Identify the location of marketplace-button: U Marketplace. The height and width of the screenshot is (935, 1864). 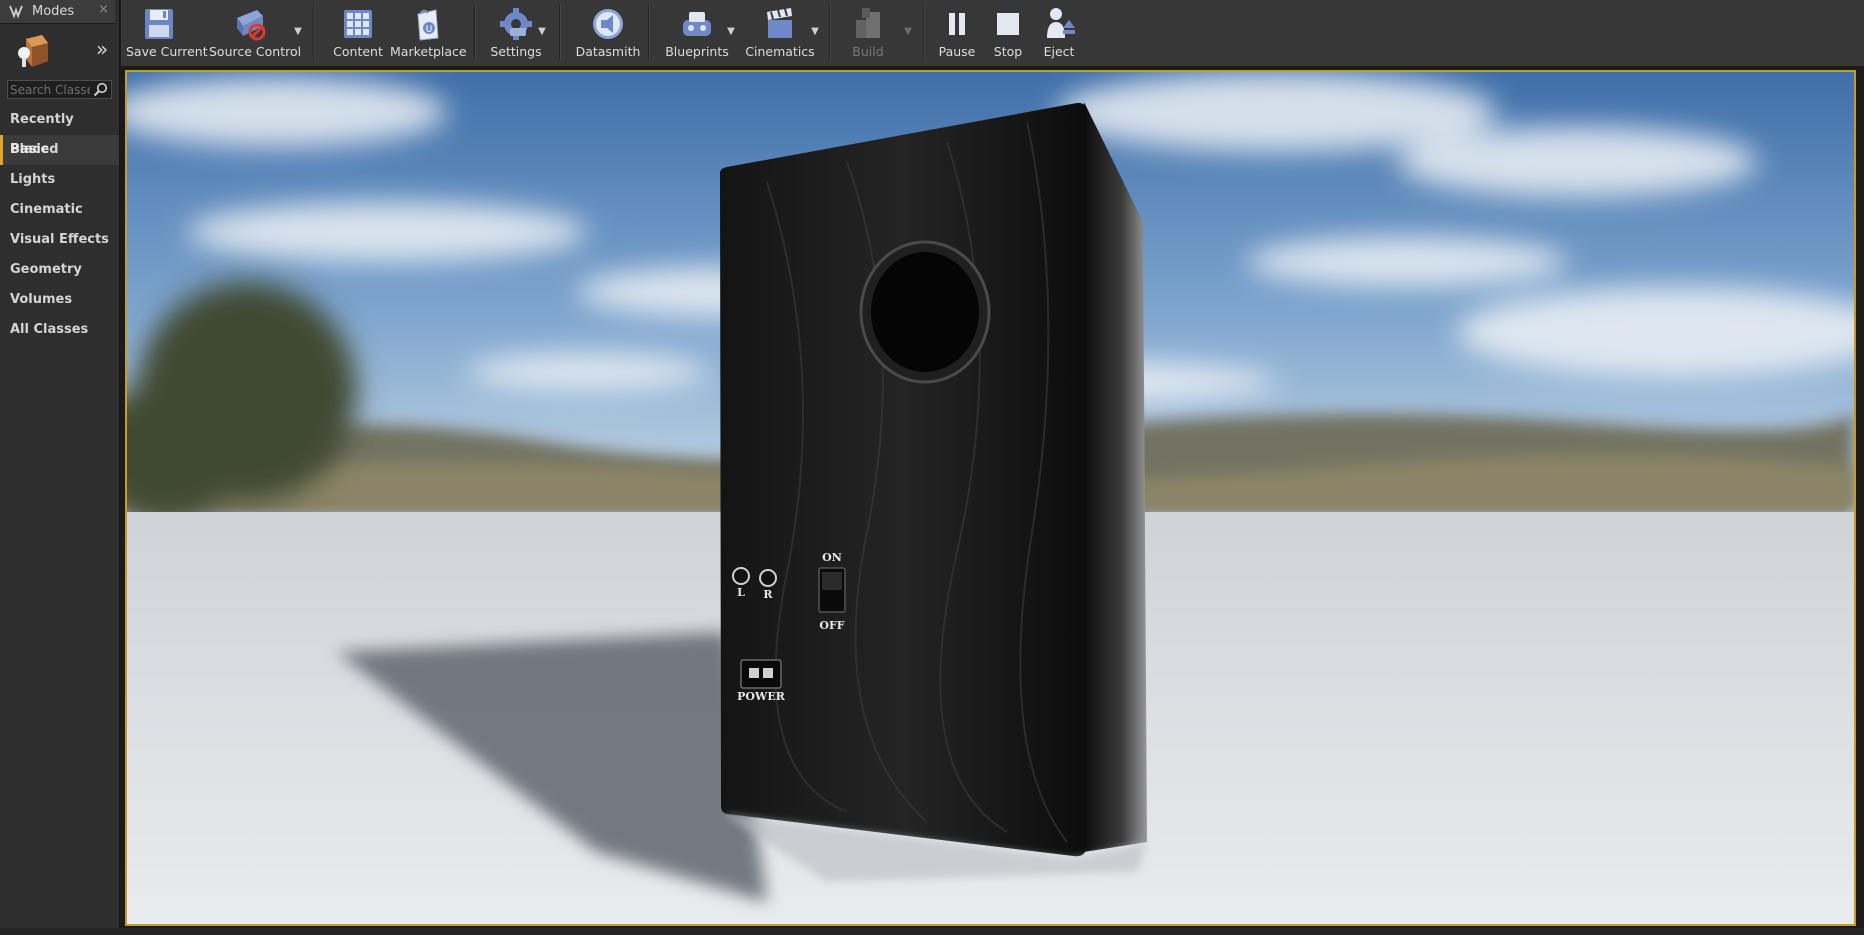
(428, 31).